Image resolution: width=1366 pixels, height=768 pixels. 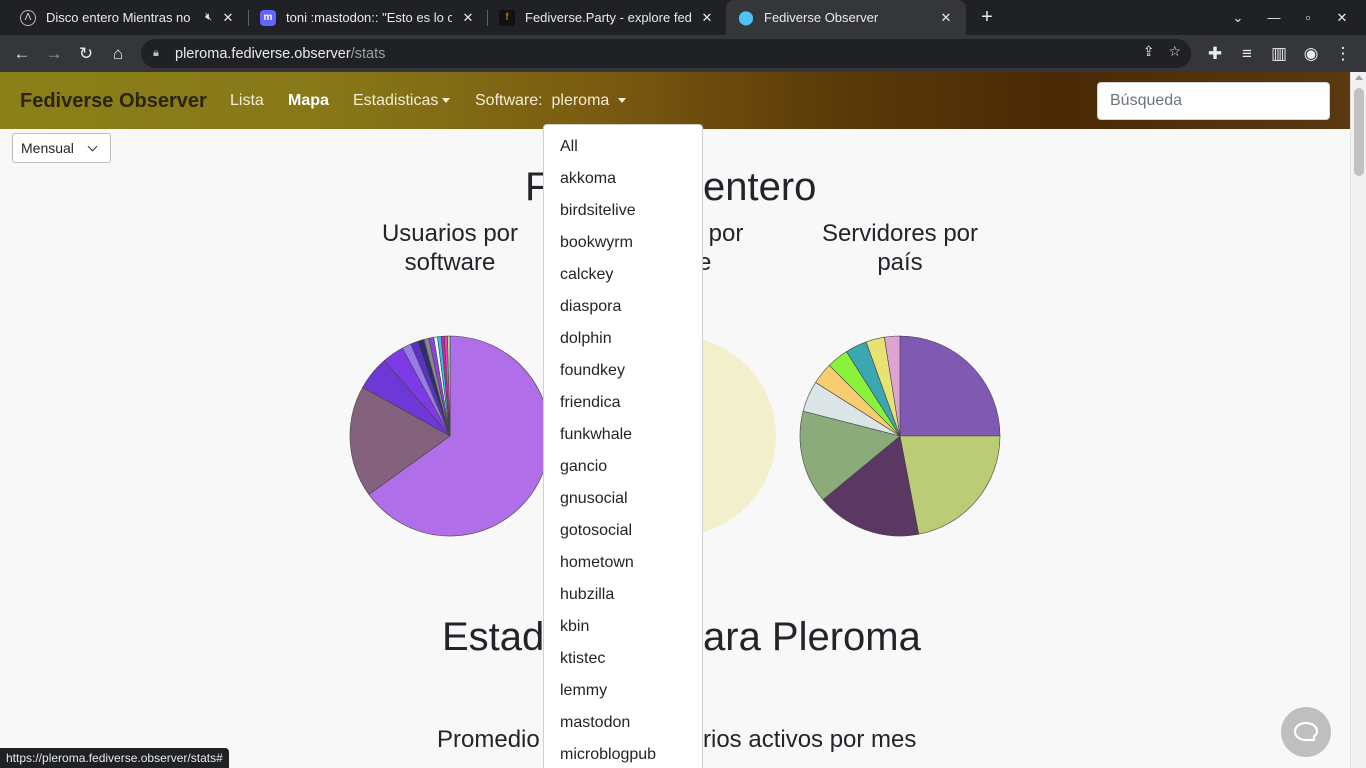 What do you see at coordinates (1358, 420) in the screenshot?
I see `page-scrollbar` at bounding box center [1358, 420].